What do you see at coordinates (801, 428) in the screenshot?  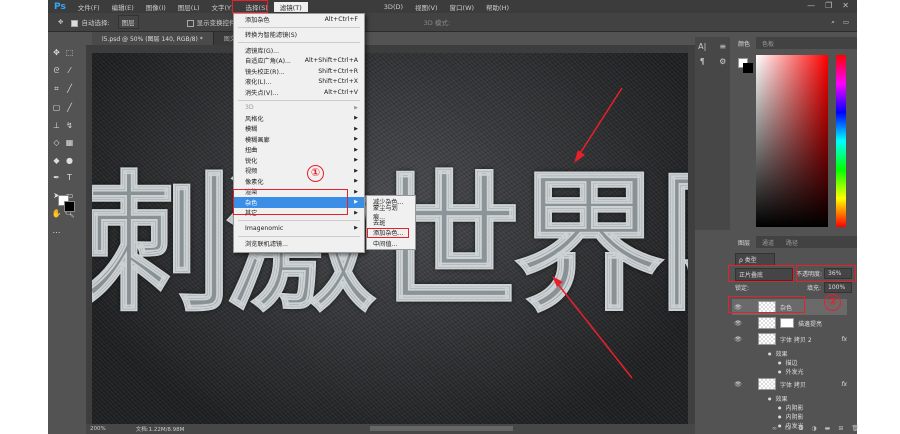 I see `mask-icon: ◘` at bounding box center [801, 428].